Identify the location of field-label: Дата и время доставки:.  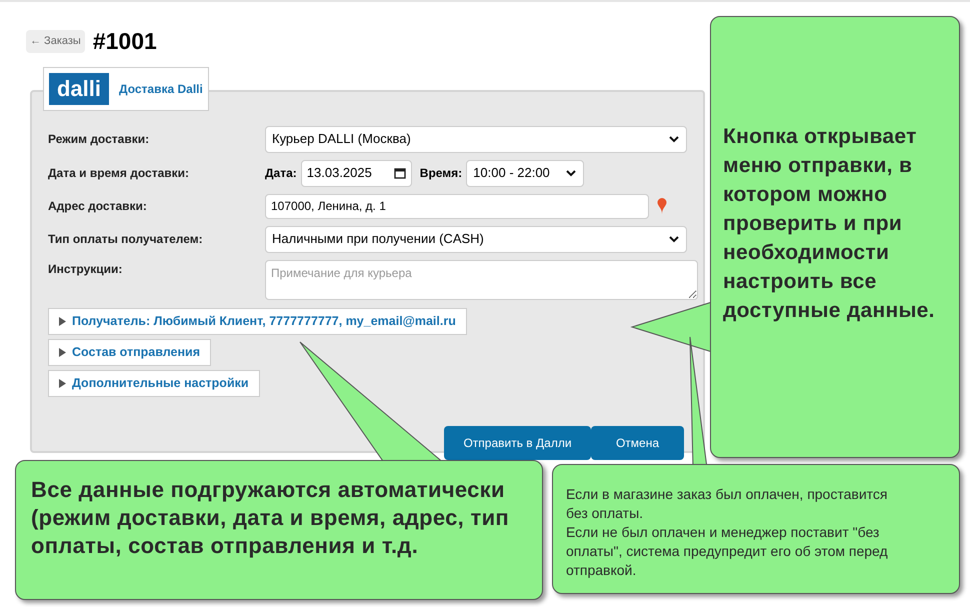
(119, 173).